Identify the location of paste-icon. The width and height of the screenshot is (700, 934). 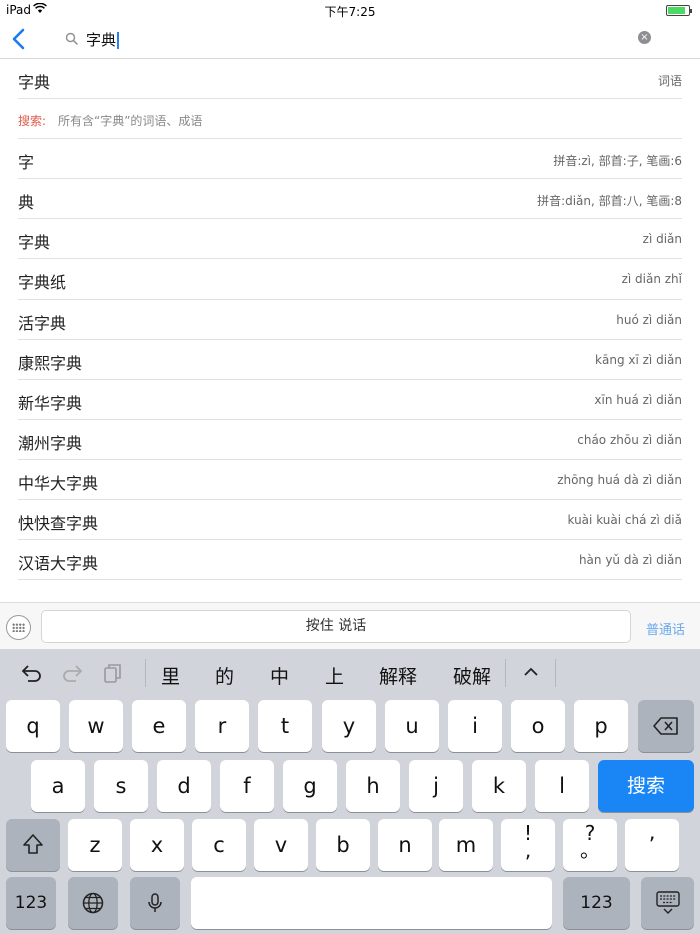
(113, 673).